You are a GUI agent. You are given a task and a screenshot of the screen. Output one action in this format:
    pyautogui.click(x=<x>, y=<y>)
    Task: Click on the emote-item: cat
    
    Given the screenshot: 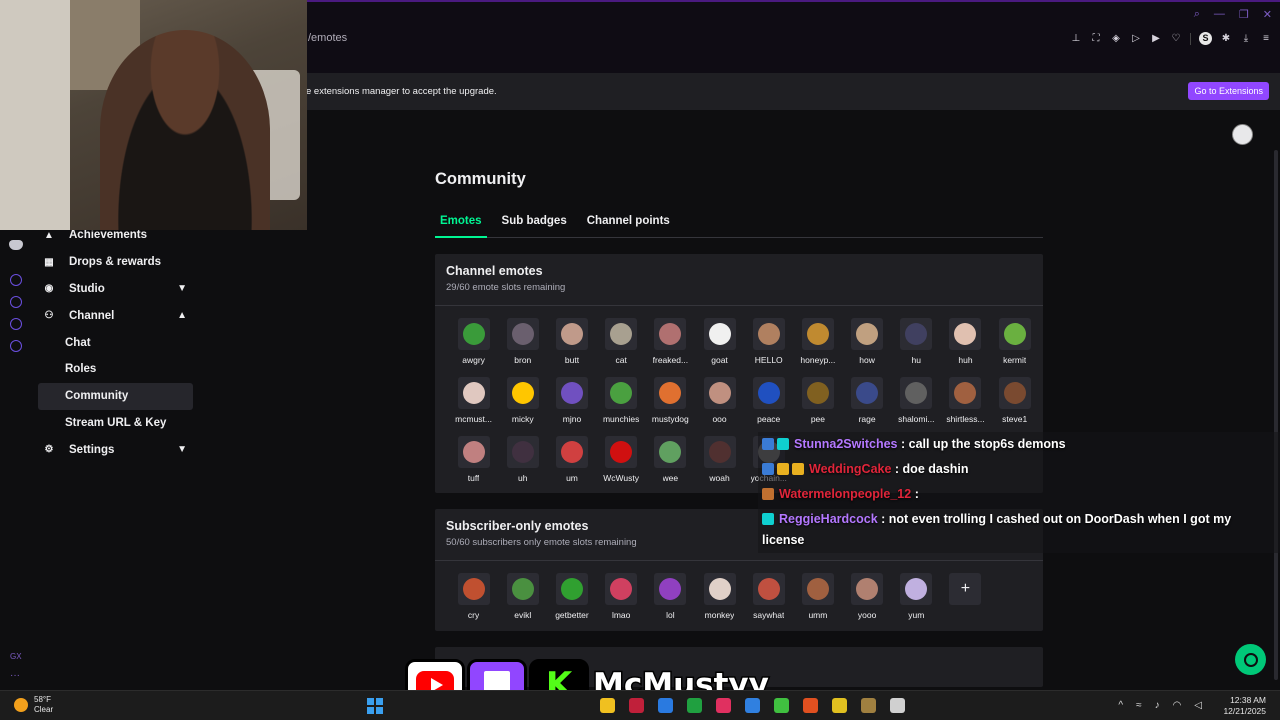 What is the action you would take?
    pyautogui.click(x=621, y=347)
    